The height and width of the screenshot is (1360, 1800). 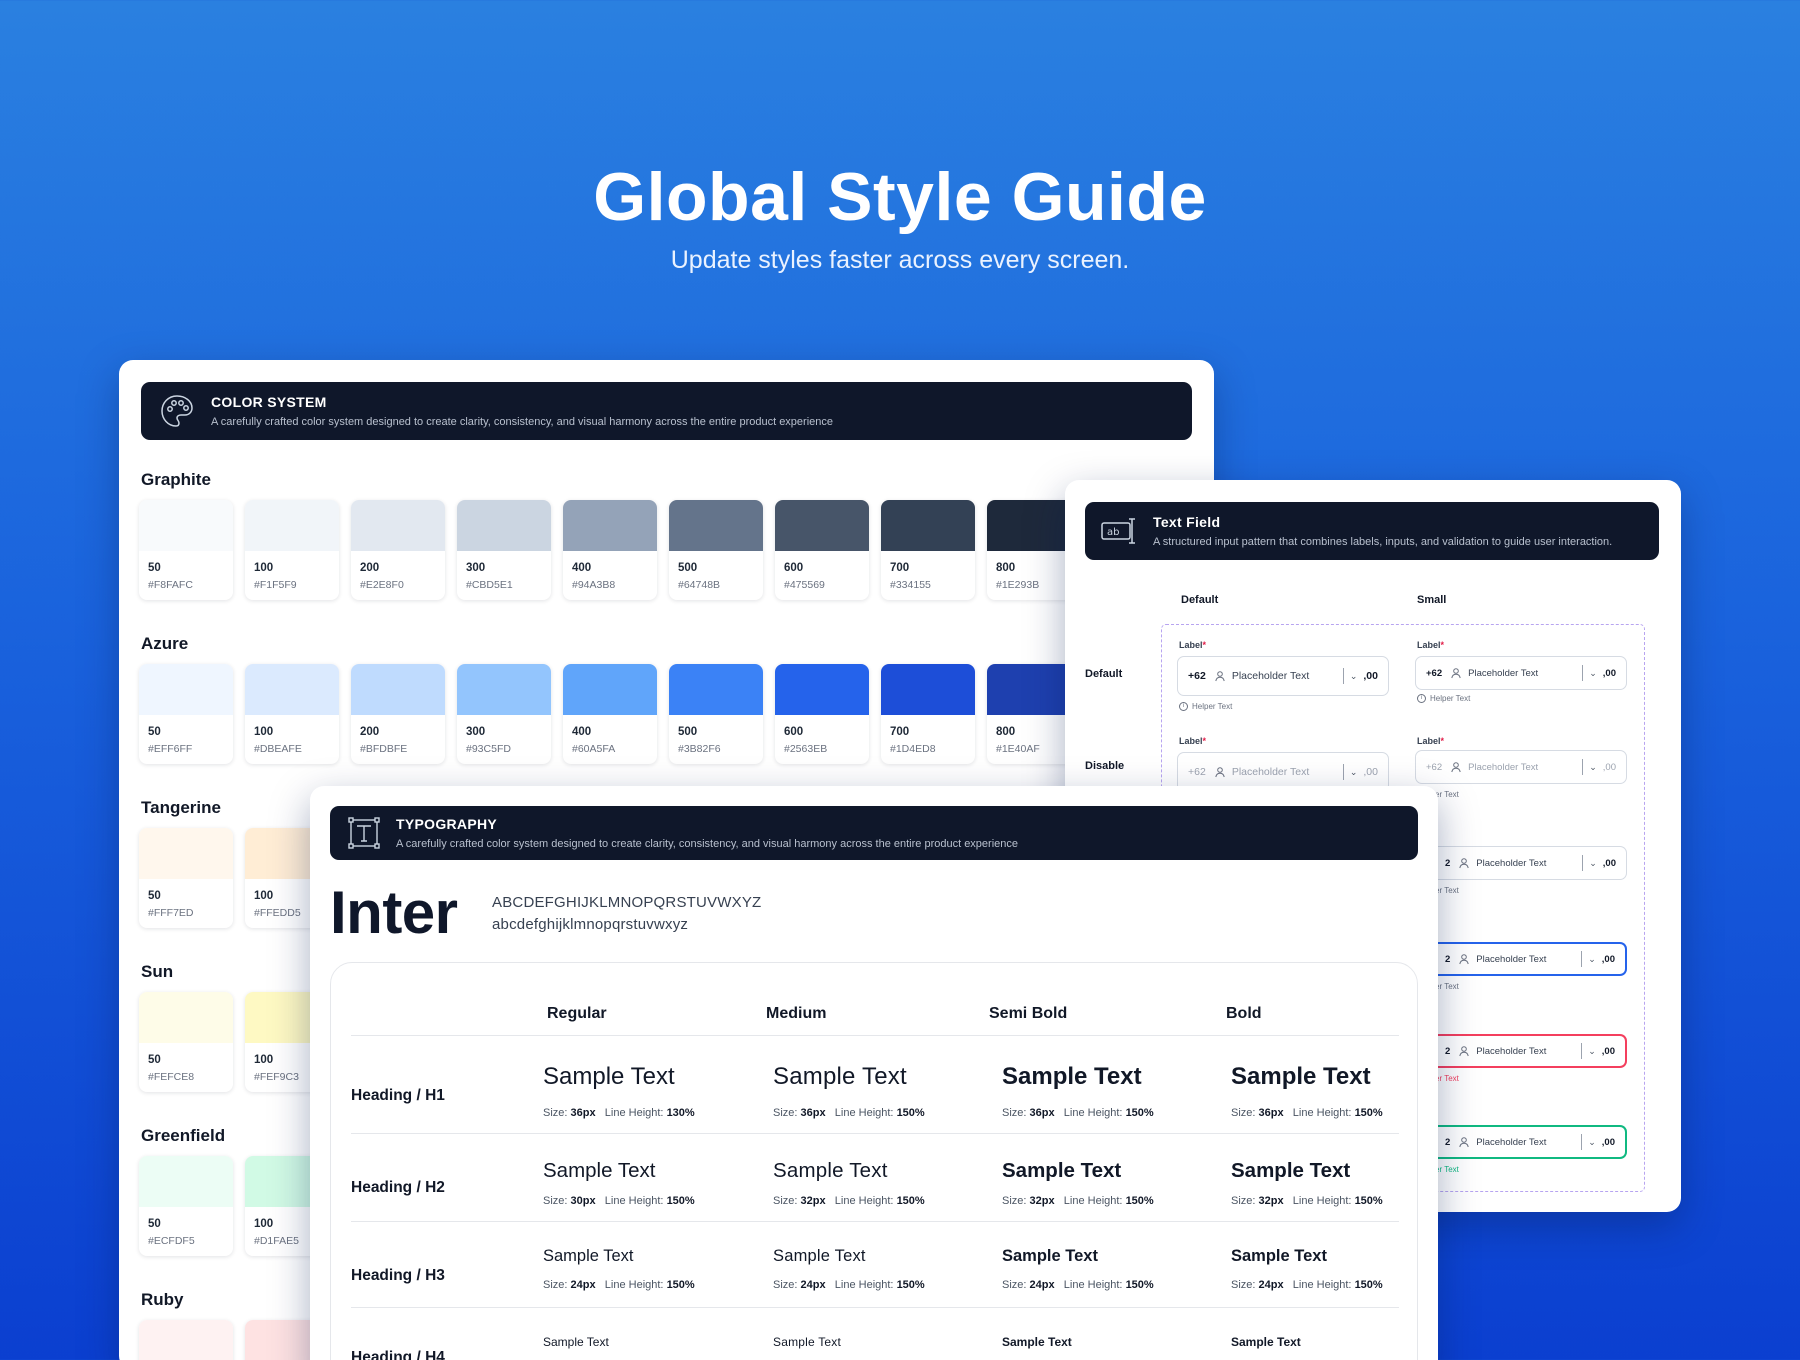 What do you see at coordinates (1104, 674) in the screenshot?
I see `row-header-default: Default` at bounding box center [1104, 674].